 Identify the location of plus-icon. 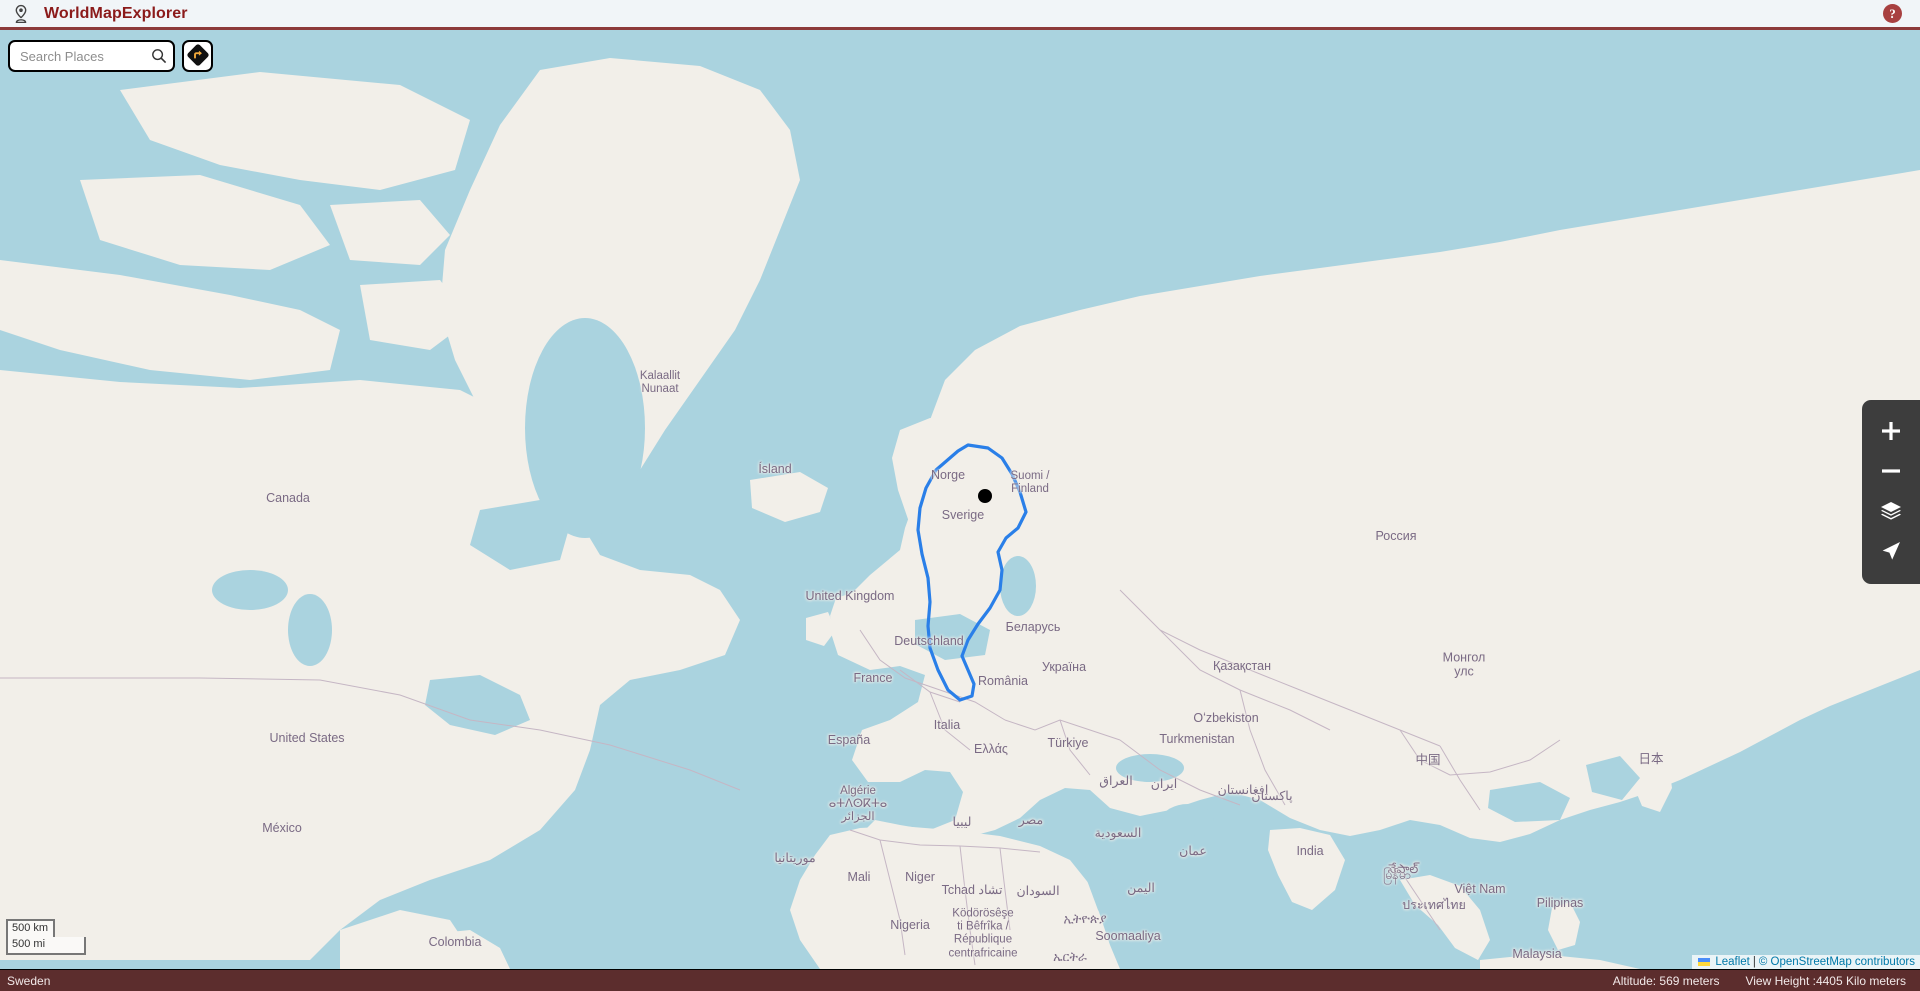
(1891, 431).